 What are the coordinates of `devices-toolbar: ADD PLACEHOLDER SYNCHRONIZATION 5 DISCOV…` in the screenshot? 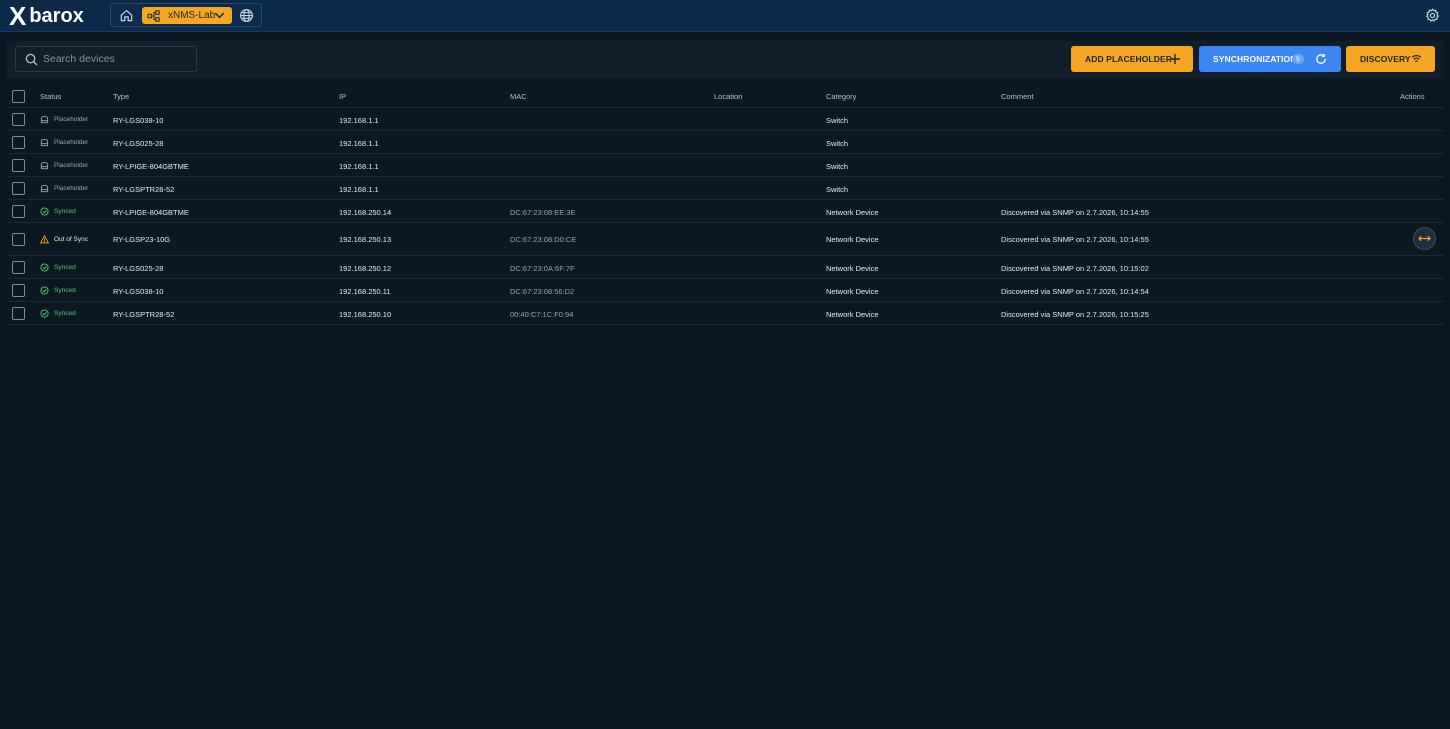 It's located at (725, 59).